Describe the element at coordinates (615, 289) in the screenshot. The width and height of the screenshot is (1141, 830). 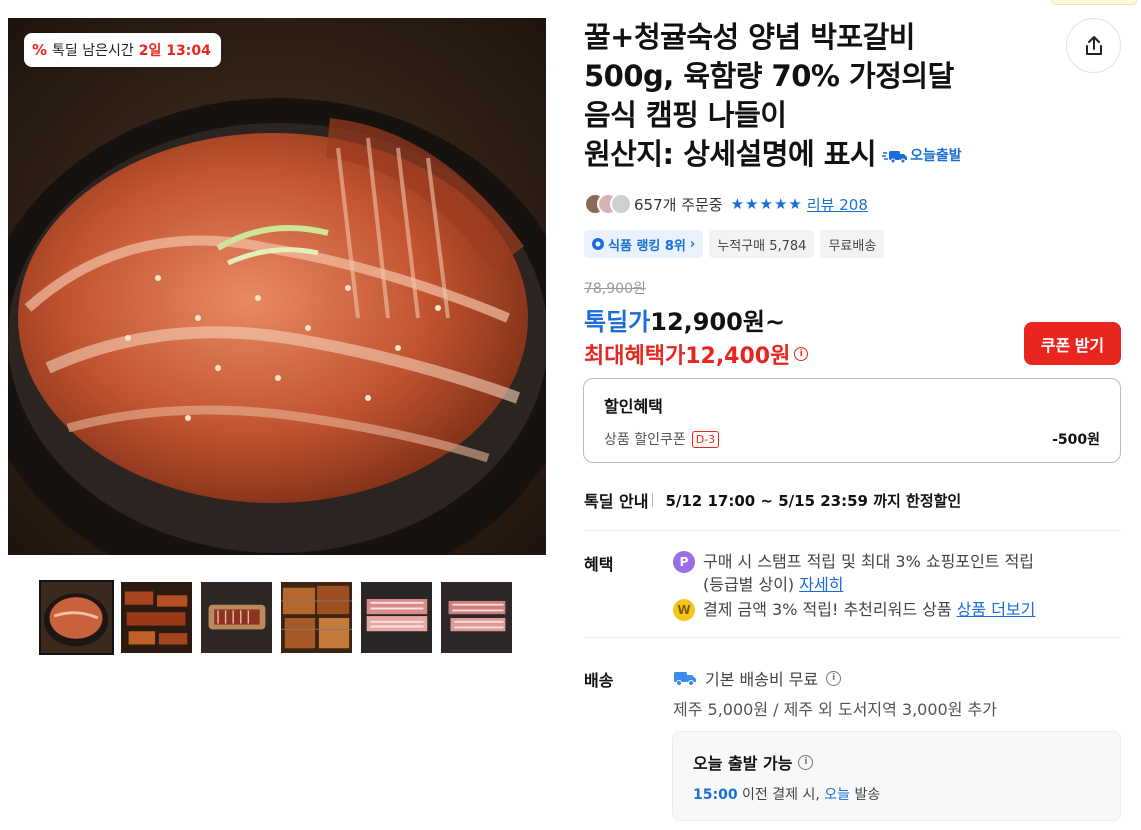
I see `original-price: 78,900원` at that location.